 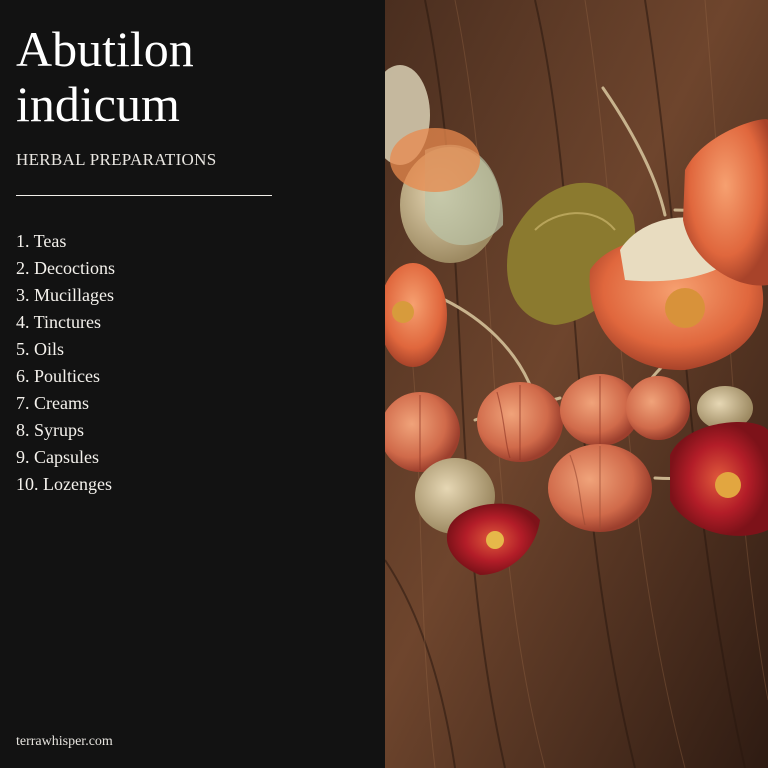 I want to click on page-title: Abutilon indicum, so click(x=105, y=77).